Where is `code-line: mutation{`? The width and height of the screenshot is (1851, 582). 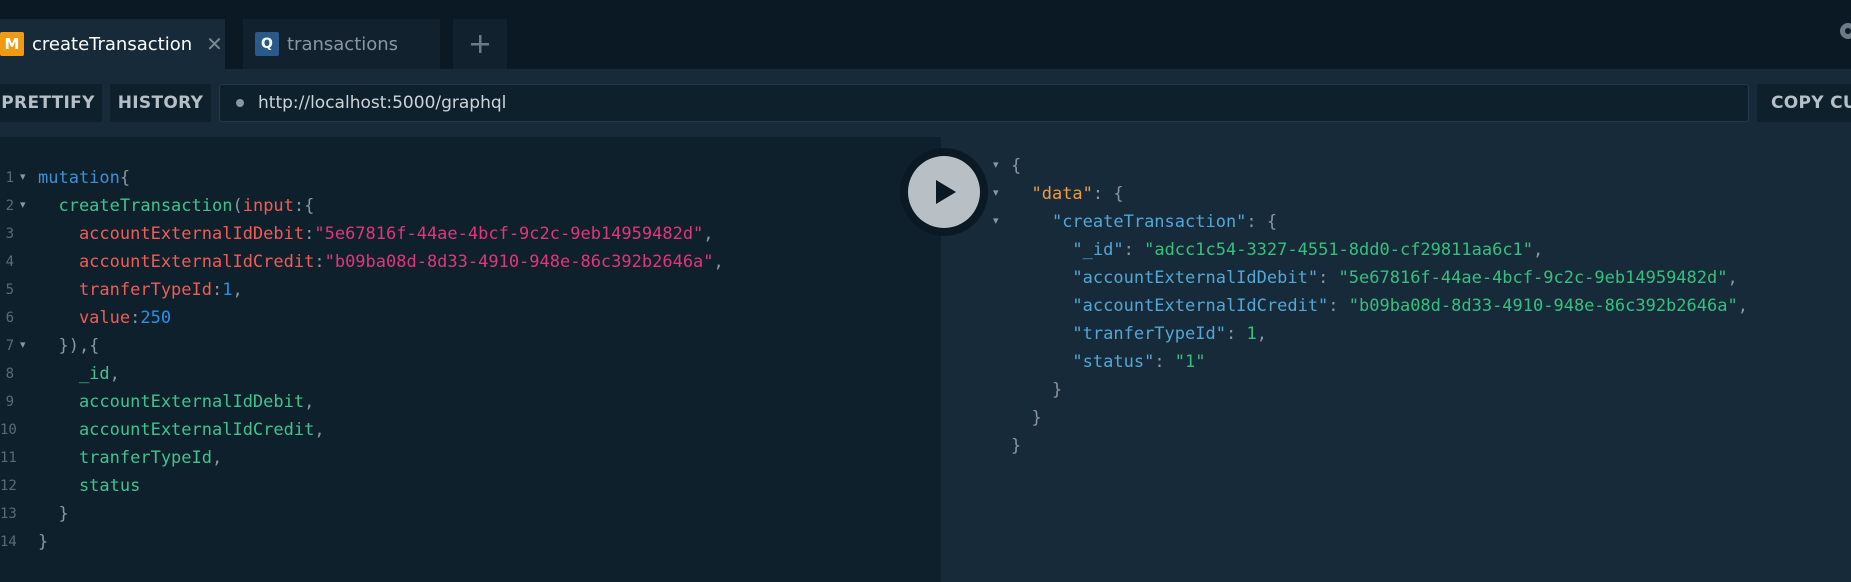
code-line: mutation{ is located at coordinates (84, 178).